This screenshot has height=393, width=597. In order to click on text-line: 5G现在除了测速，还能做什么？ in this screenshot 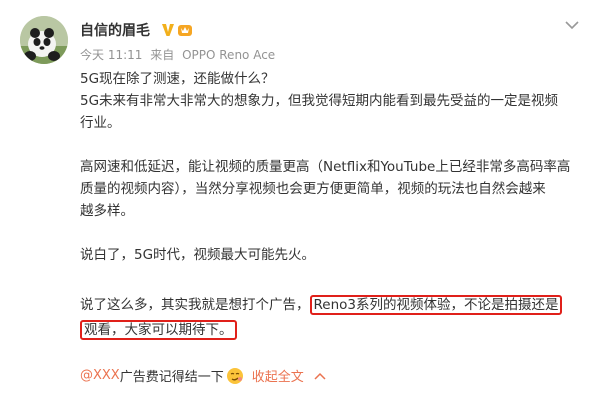, I will do `click(177, 79)`.